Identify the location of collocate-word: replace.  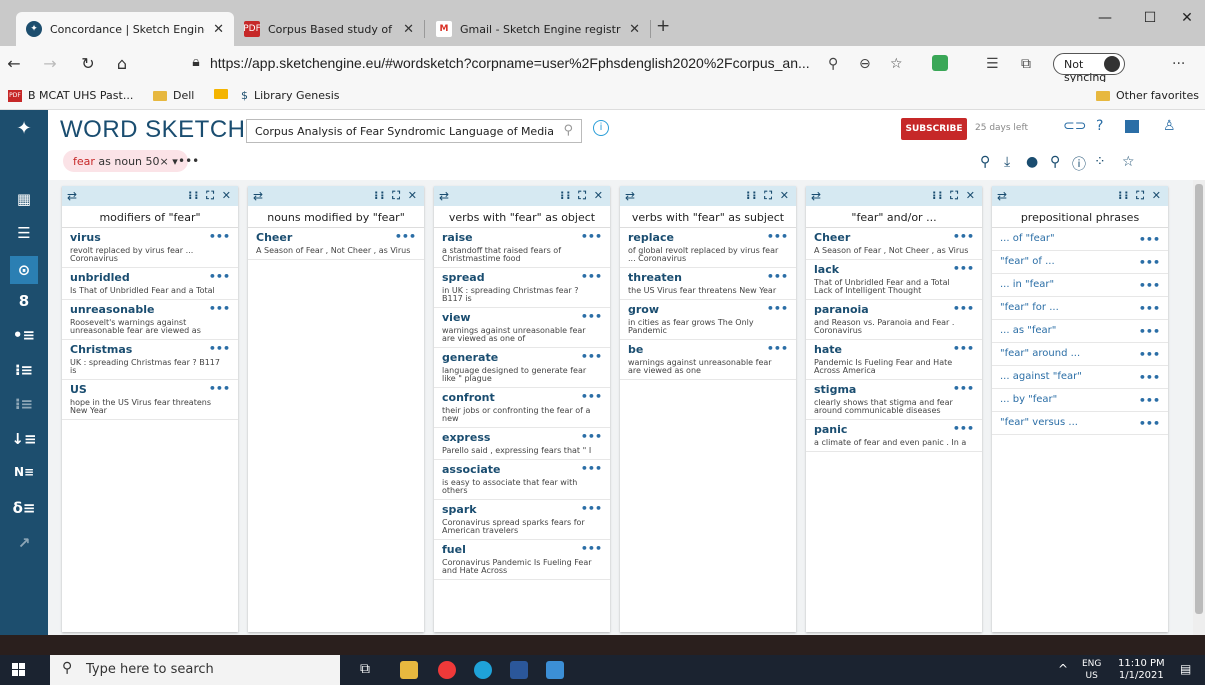
(708, 237).